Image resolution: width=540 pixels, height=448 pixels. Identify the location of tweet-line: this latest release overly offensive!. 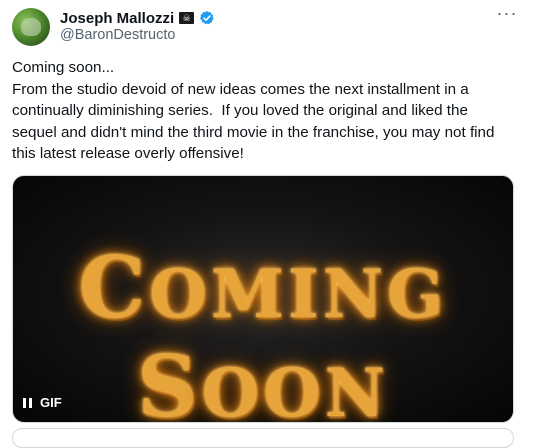
(128, 153).